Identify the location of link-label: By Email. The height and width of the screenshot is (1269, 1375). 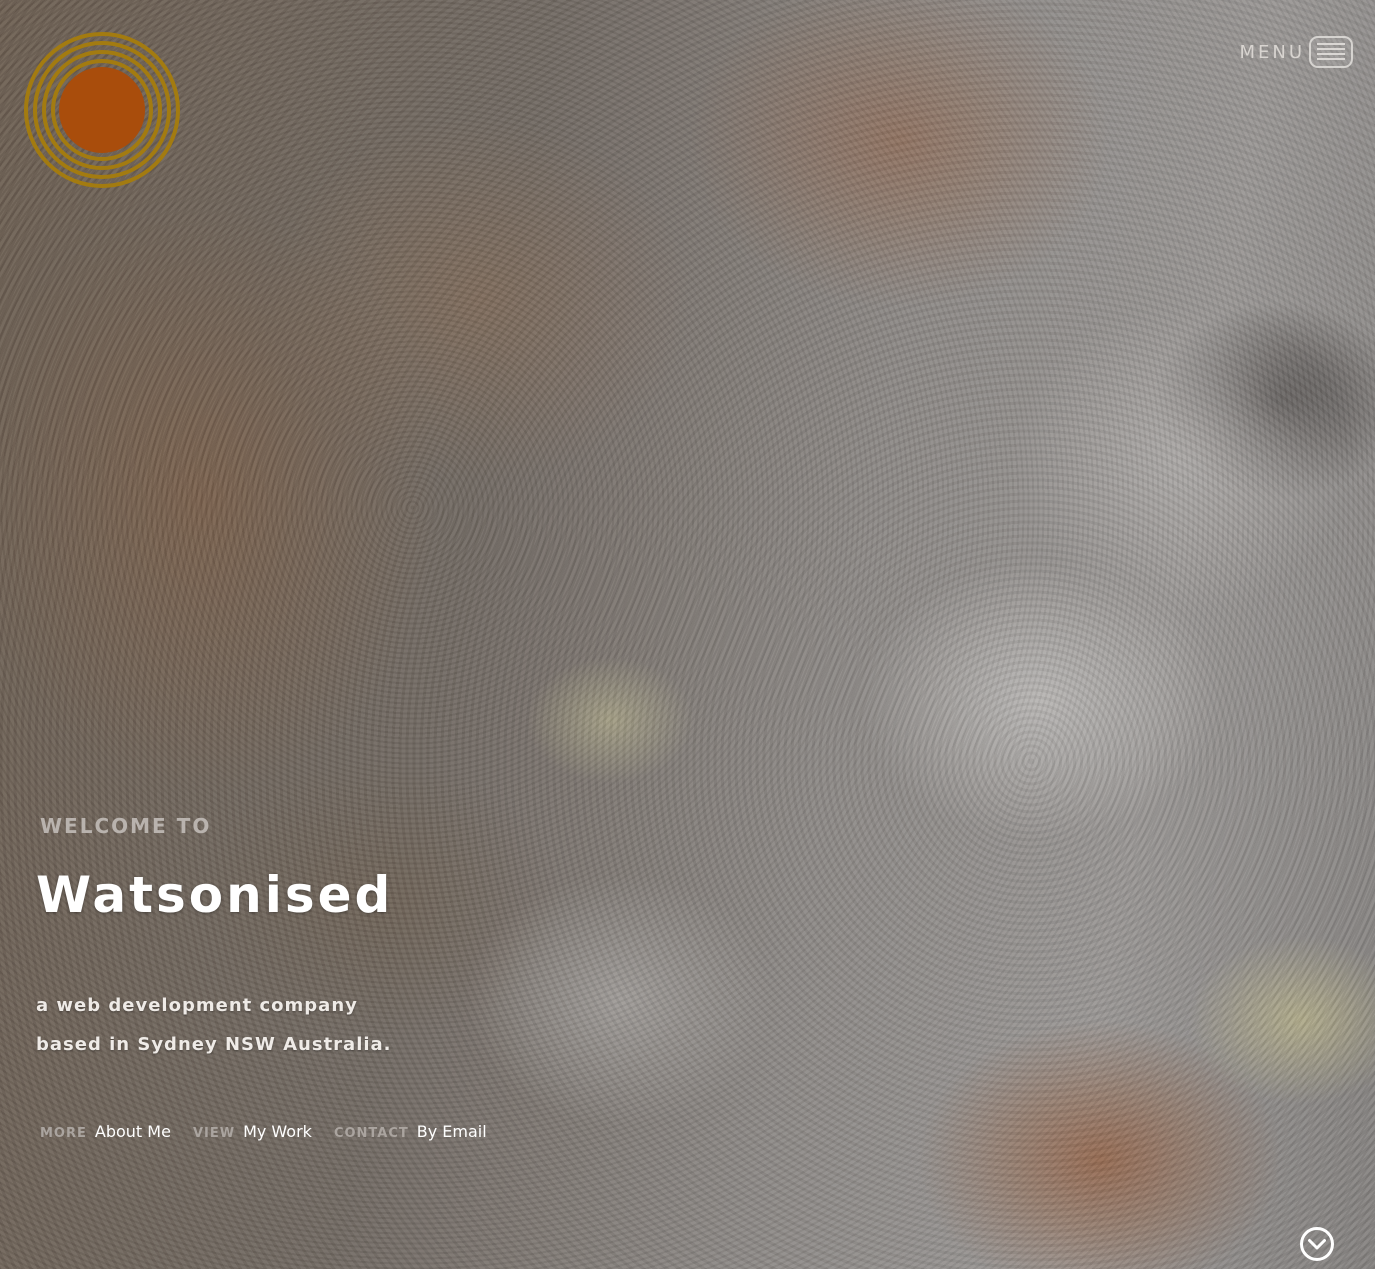
(451, 1131).